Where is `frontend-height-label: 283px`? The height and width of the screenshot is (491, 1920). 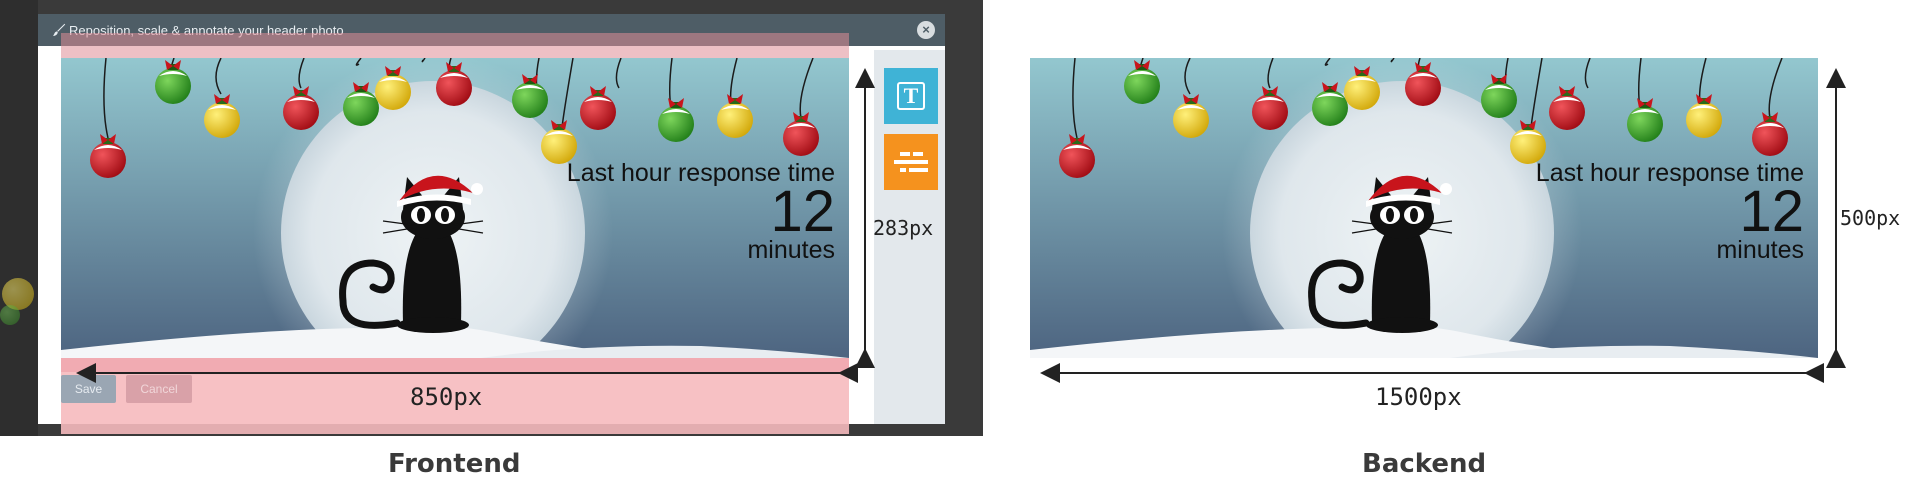
frontend-height-label: 283px is located at coordinates (903, 228).